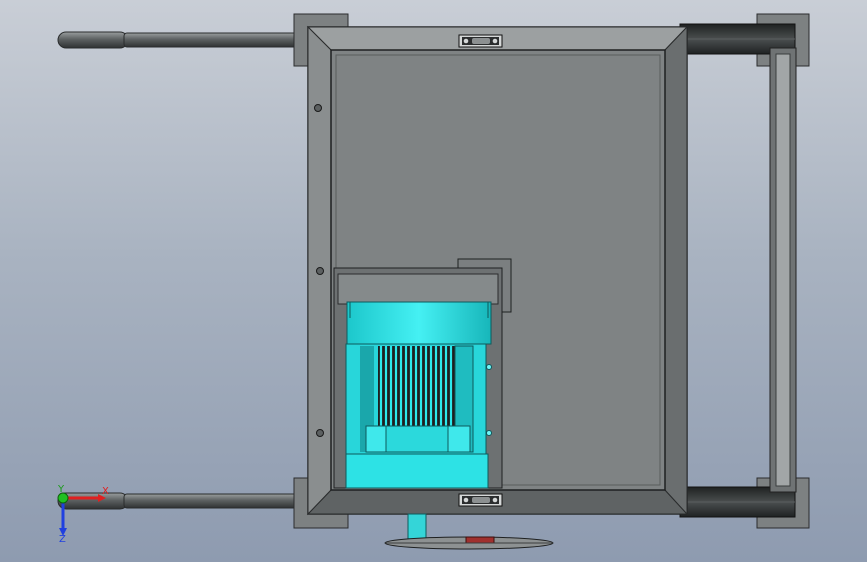  I want to click on bearing-block-bottom, so click(480, 500).